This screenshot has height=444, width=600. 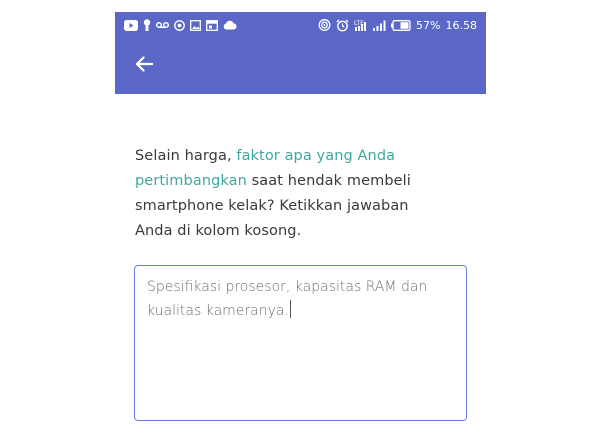 What do you see at coordinates (147, 25) in the screenshot?
I see `keyhole-icon` at bounding box center [147, 25].